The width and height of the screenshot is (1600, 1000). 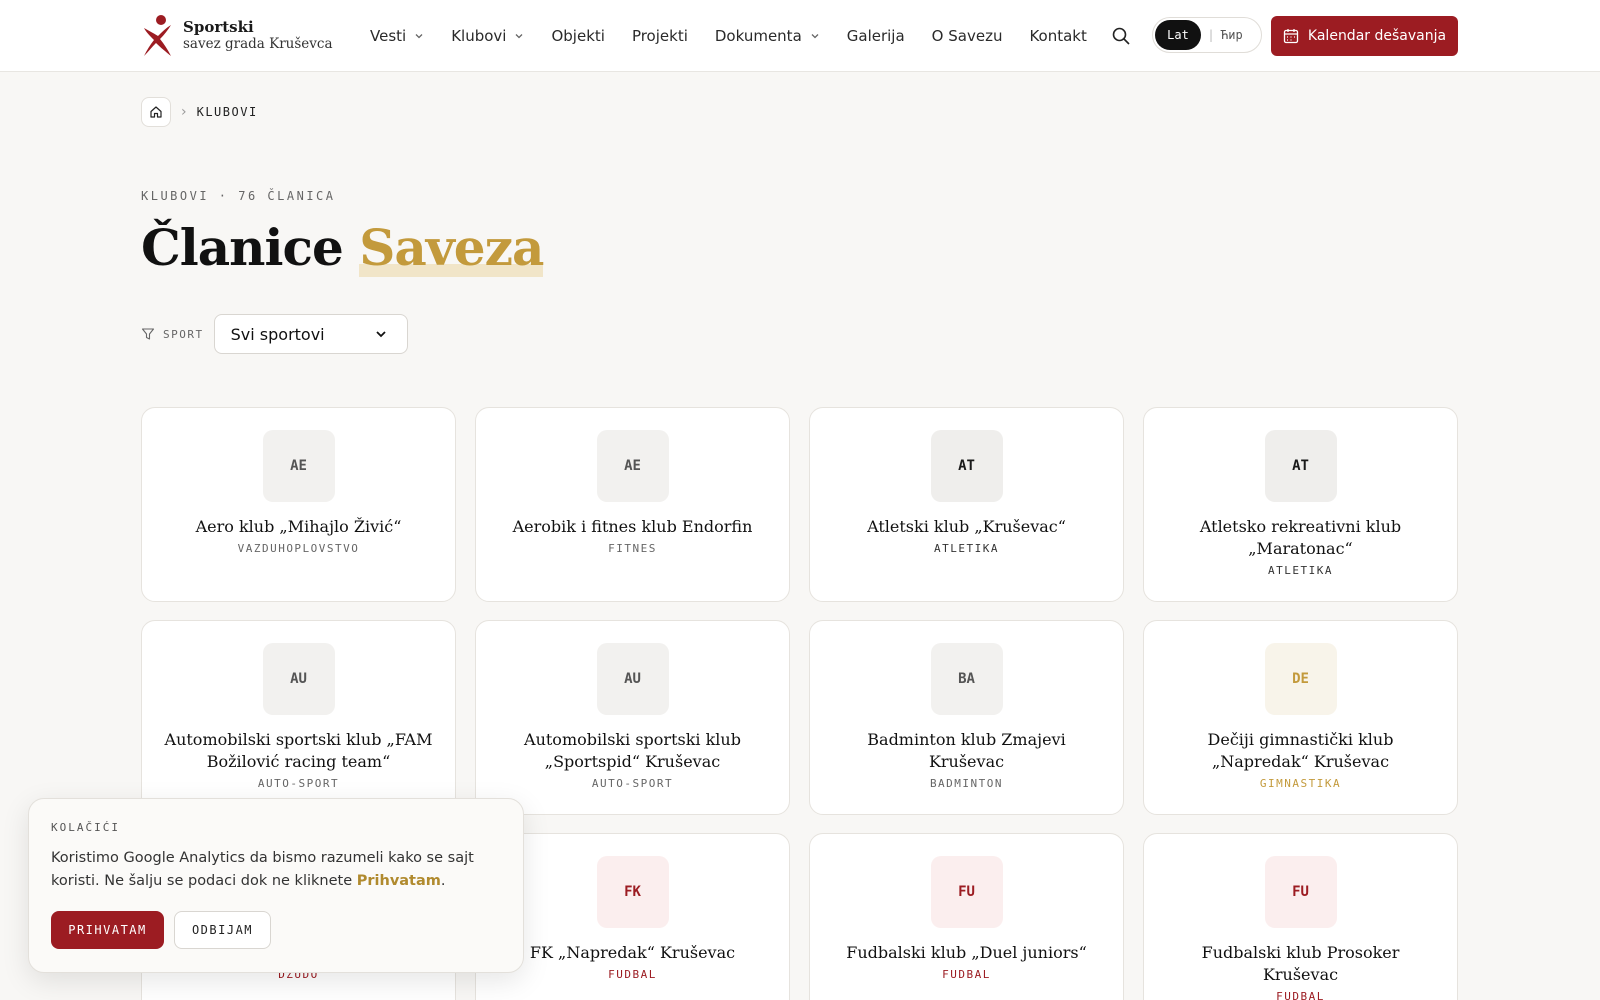 I want to click on cookie-accept-button: PRIHVATAM, so click(x=107, y=930).